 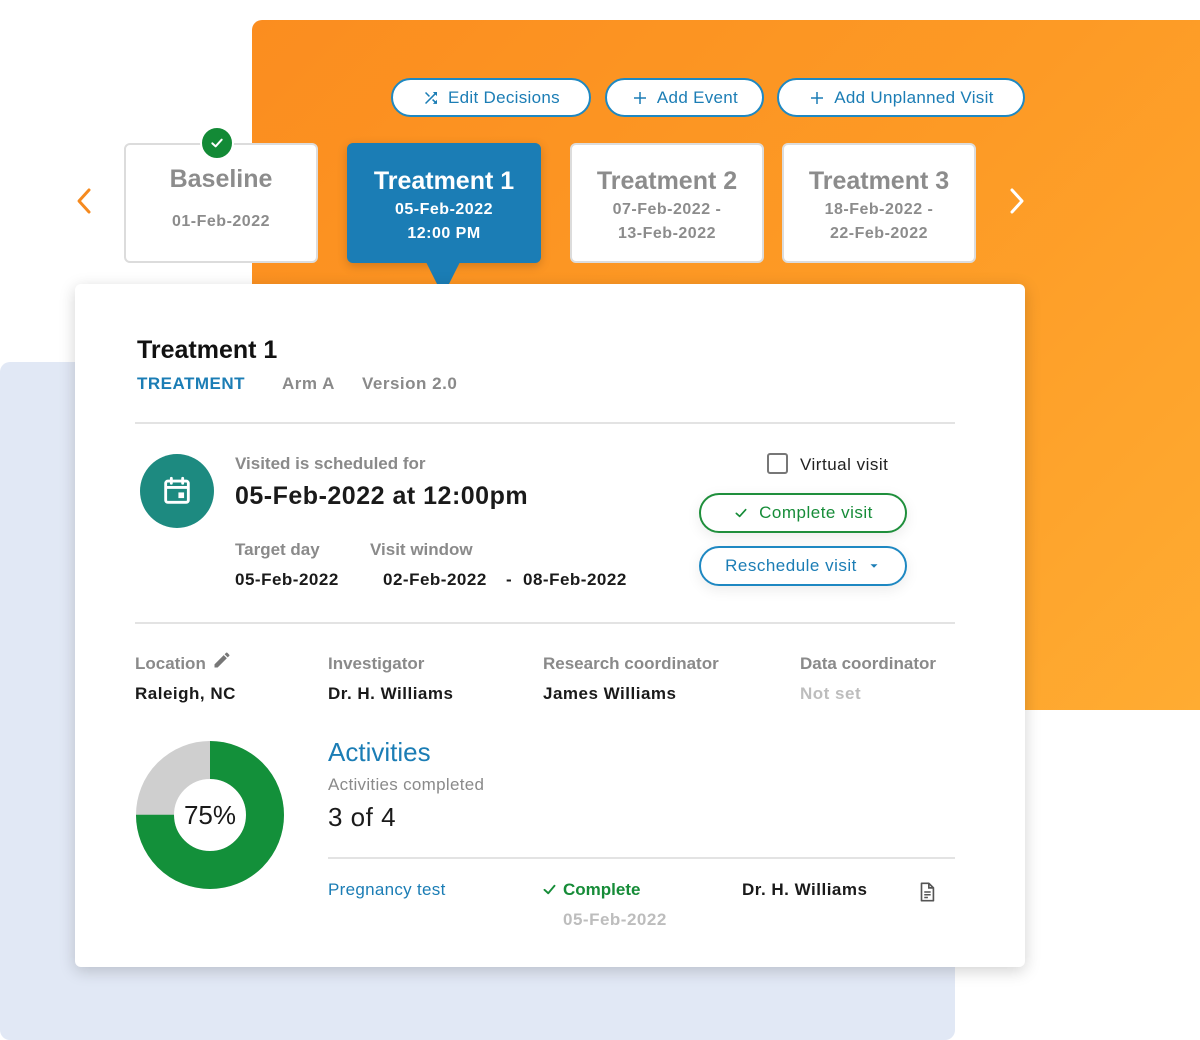 I want to click on visit-title: Baseline, so click(x=221, y=179).